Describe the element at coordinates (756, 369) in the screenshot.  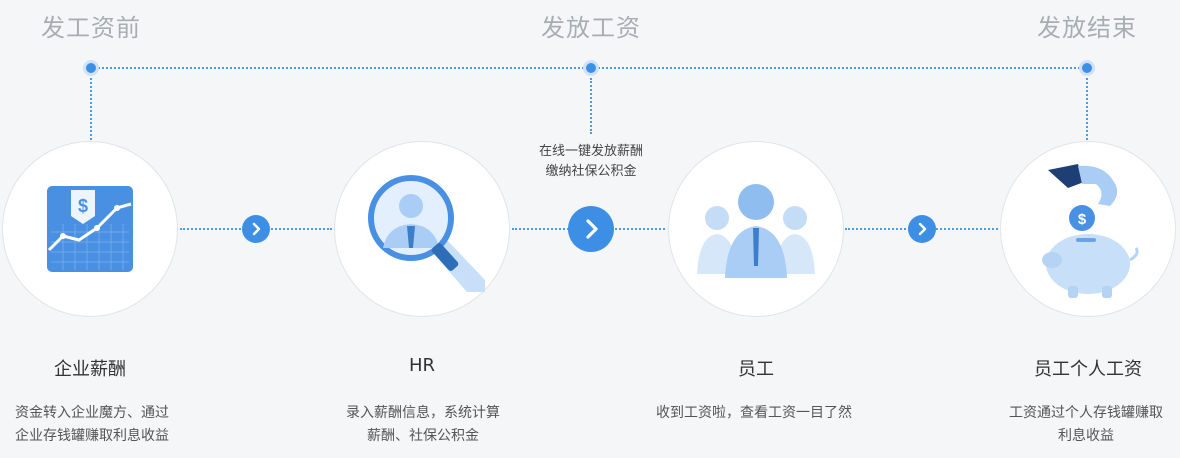
I see `step-label-employees: 员工` at that location.